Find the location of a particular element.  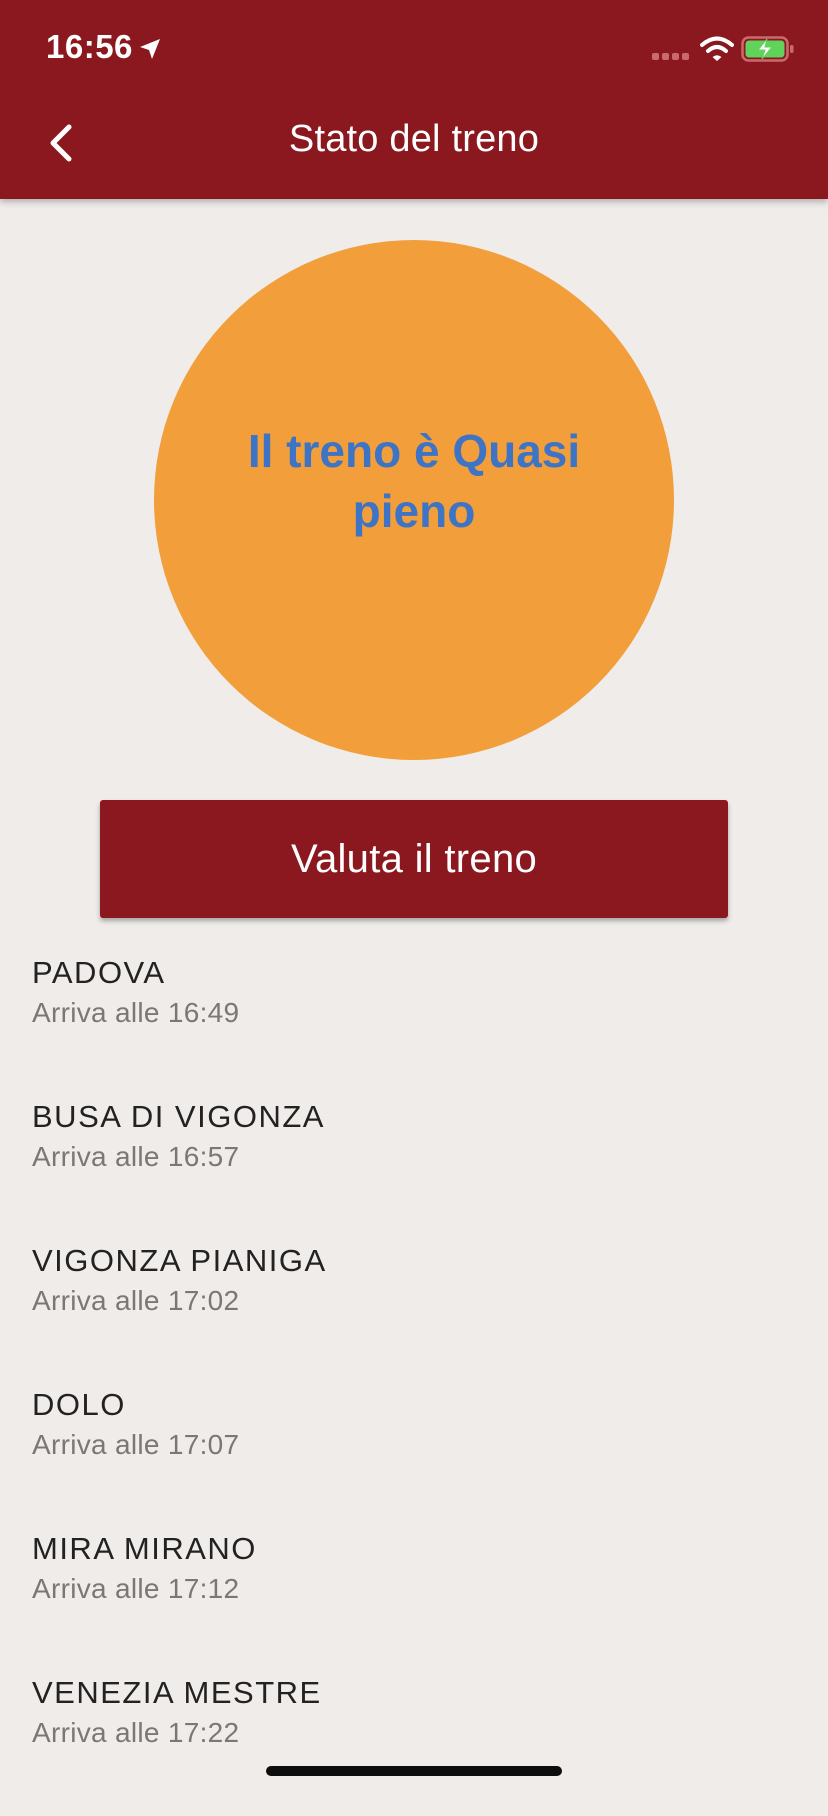

stop-arrival-time: Arriva alle 17:02 is located at coordinates (136, 1300).